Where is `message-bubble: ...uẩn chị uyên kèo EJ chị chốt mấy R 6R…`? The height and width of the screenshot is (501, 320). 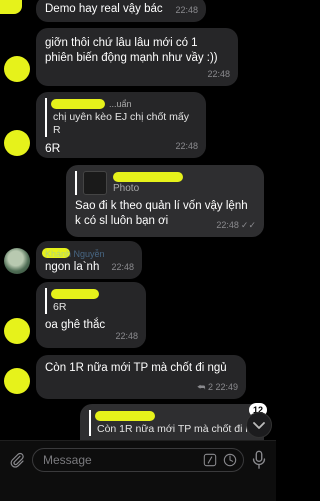 message-bubble: ...uẩn chị uyên kèo EJ chị chốt mấy R 6R… is located at coordinates (121, 125).